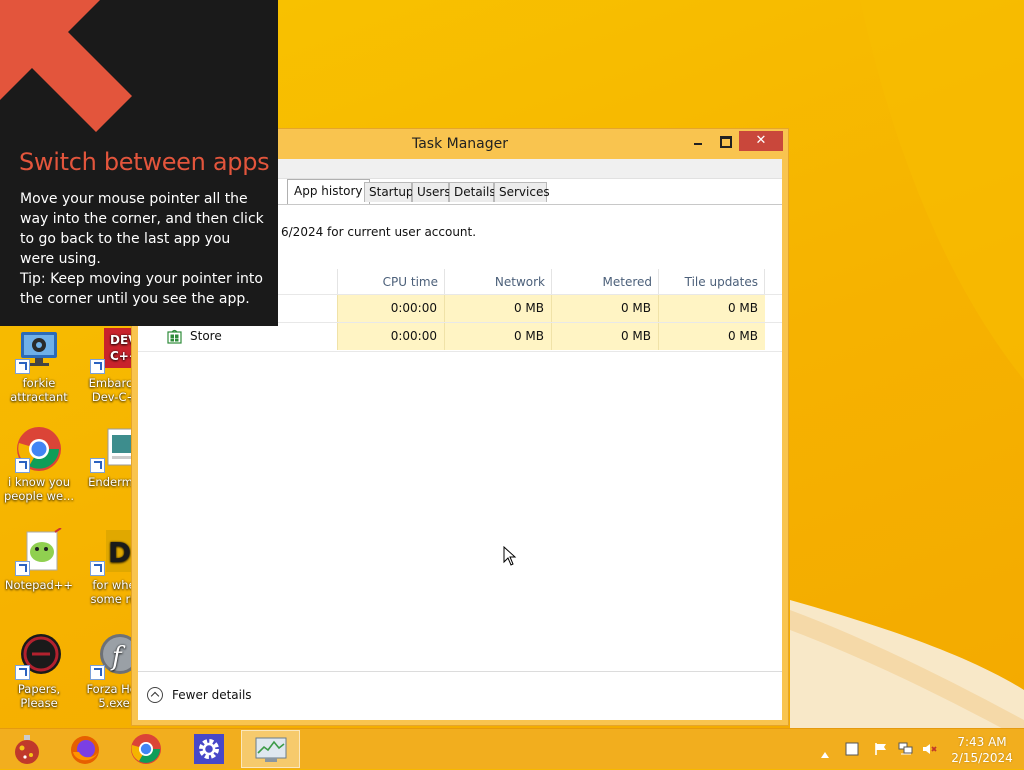 The height and width of the screenshot is (770, 1024). I want to click on notepadpp-icon, so click(39, 551).